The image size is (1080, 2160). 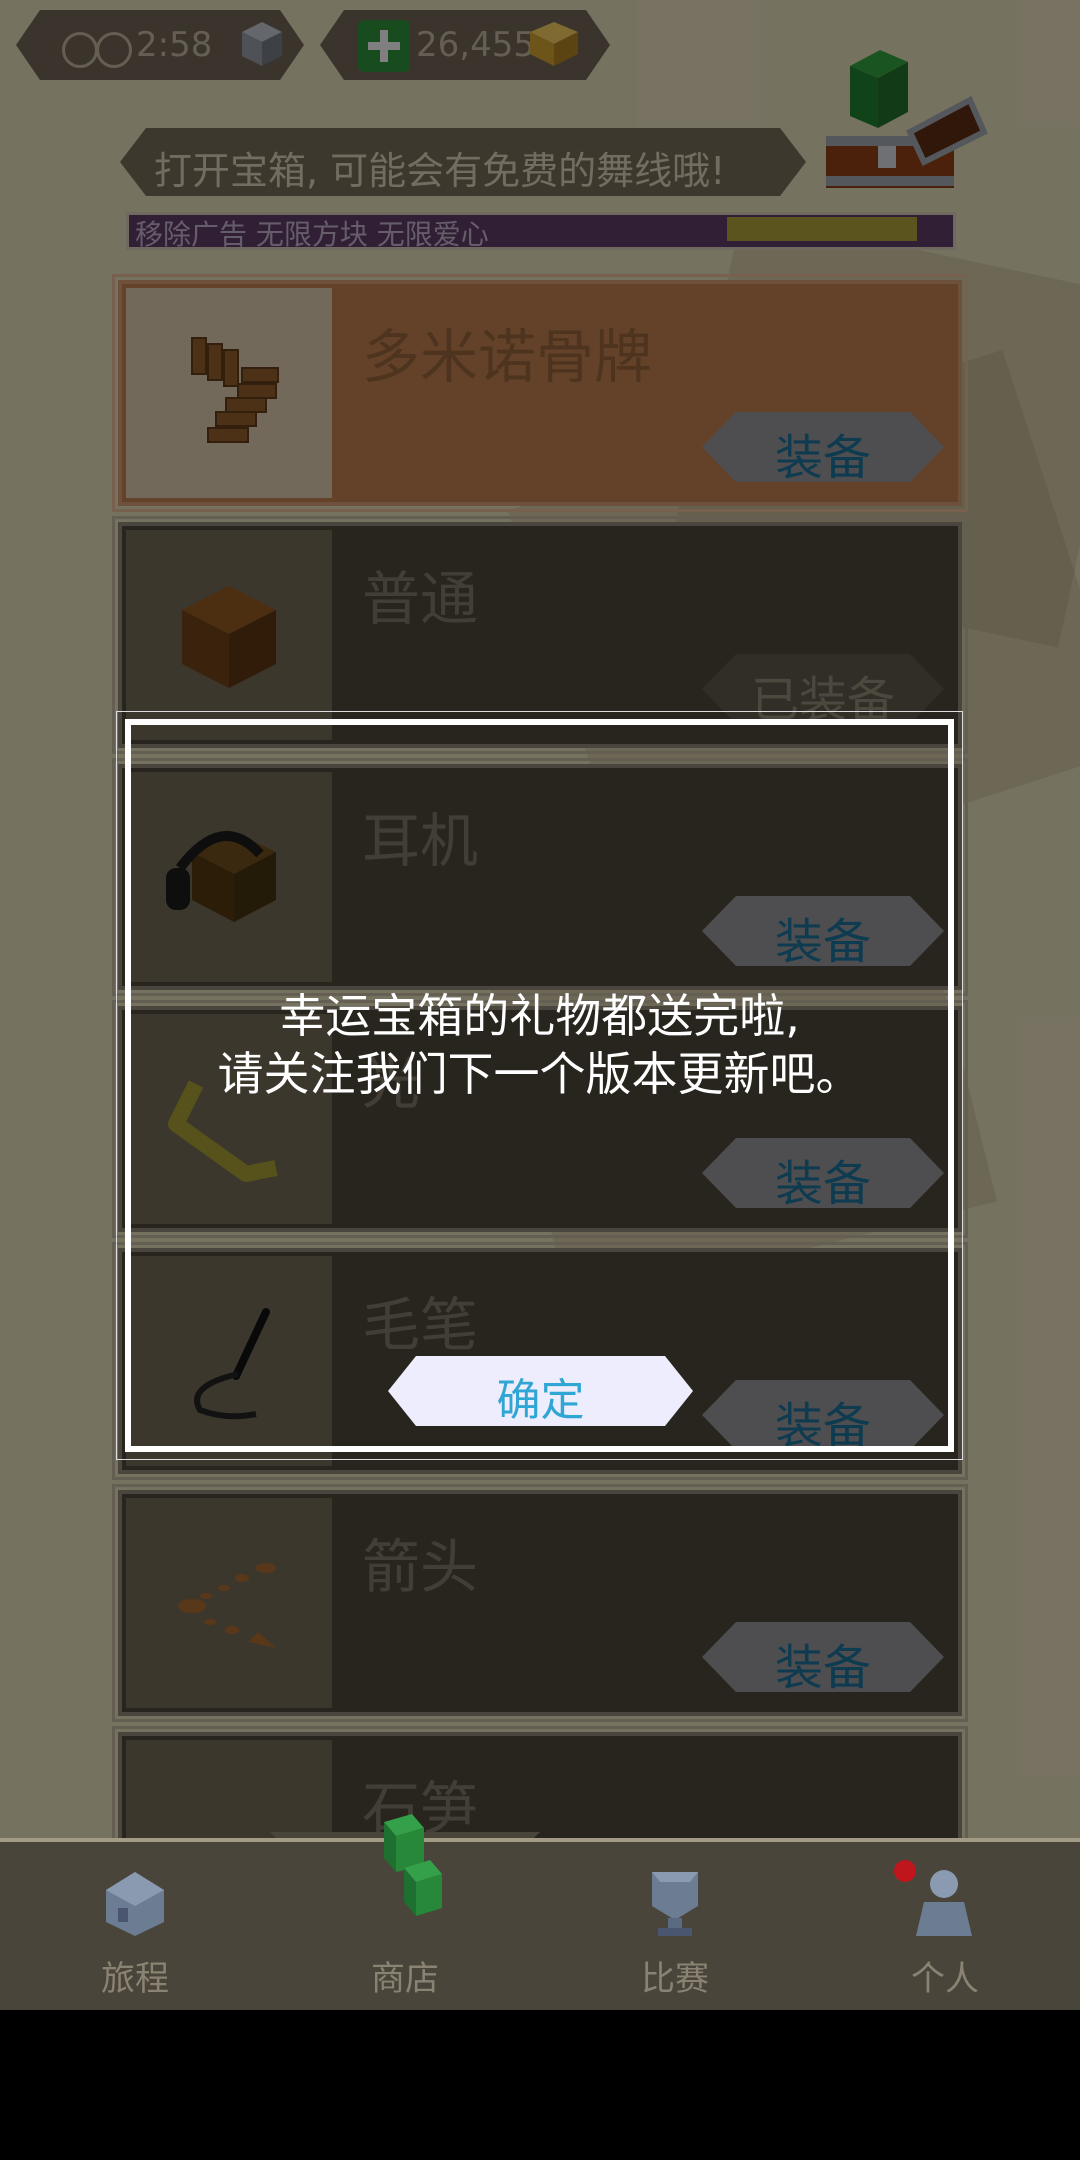 I want to click on bottom-nav: 旅程 商店 比赛 个人, so click(x=540, y=1912).